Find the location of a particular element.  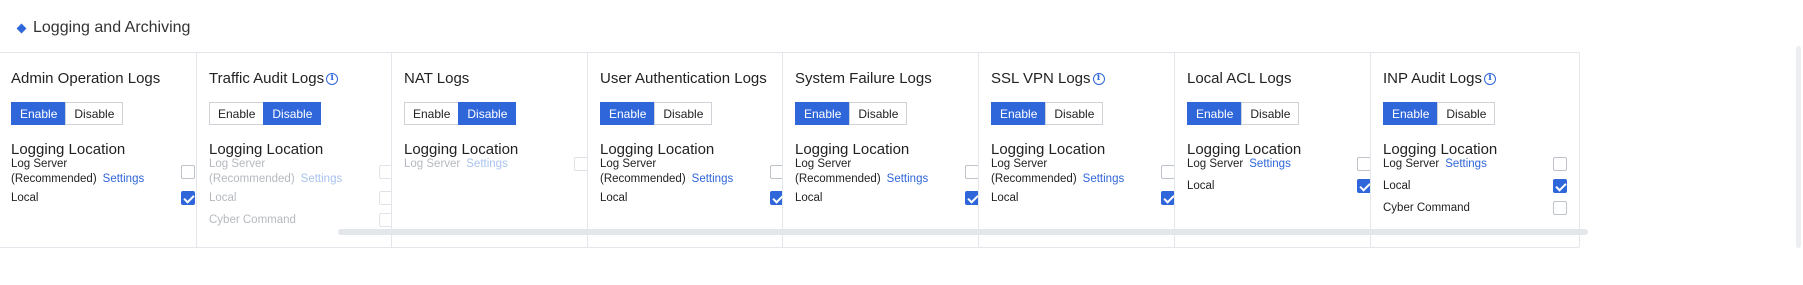

card-title-ssl-vpn-logs: SSL VPN Logs i is located at coordinates (1048, 78).